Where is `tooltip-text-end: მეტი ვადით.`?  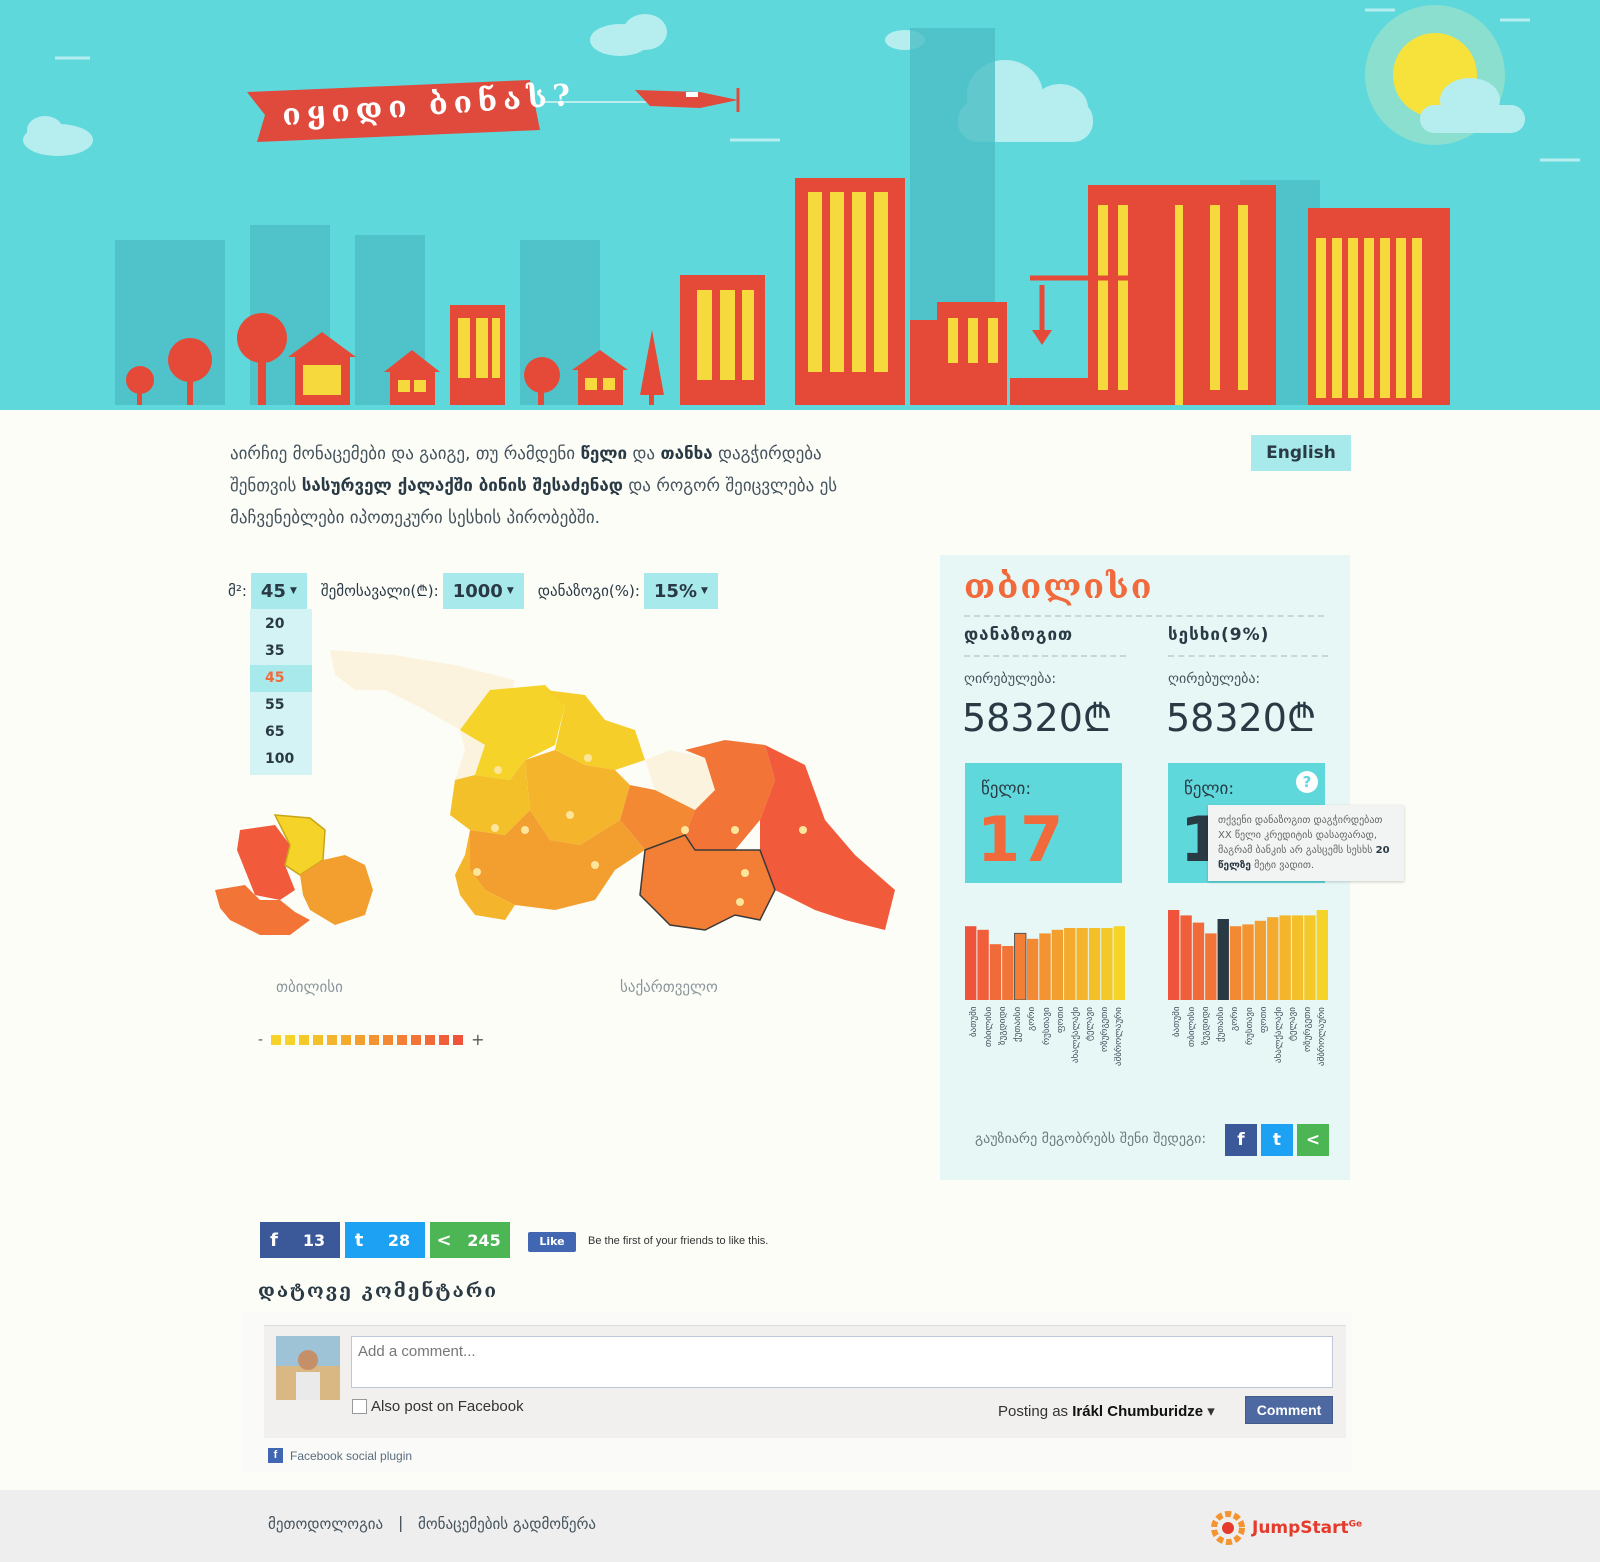
tooltip-text-end: მეტი ვადით. is located at coordinates (1282, 865).